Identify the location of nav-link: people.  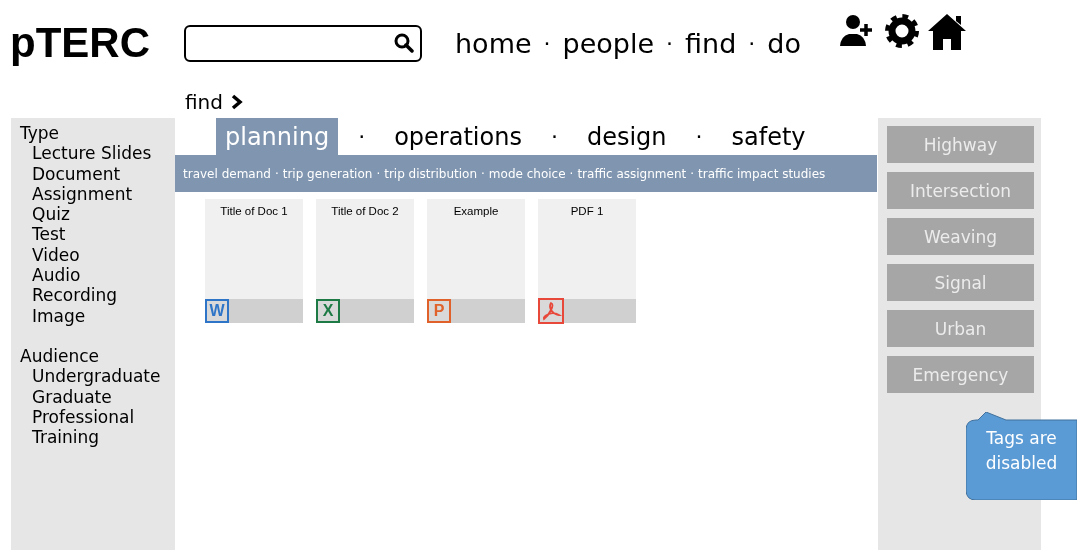
(608, 43).